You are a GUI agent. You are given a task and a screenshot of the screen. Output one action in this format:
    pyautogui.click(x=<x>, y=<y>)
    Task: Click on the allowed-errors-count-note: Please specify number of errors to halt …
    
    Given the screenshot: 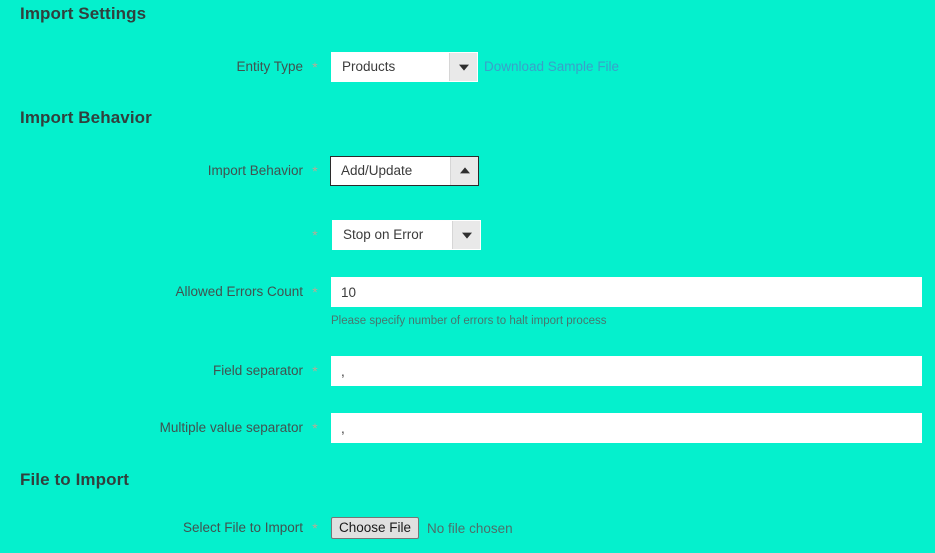 What is the action you would take?
    pyautogui.click(x=469, y=321)
    